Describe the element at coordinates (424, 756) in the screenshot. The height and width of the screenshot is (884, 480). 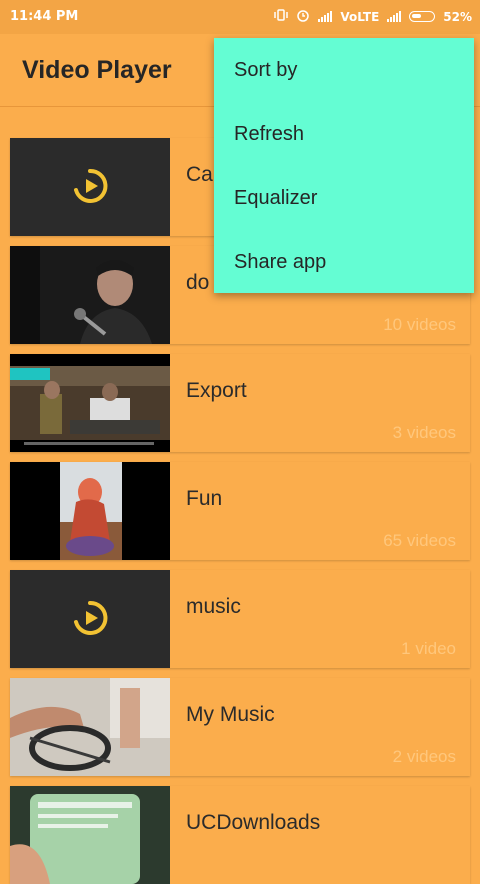
I see `folder-count: 2 videos` at that location.